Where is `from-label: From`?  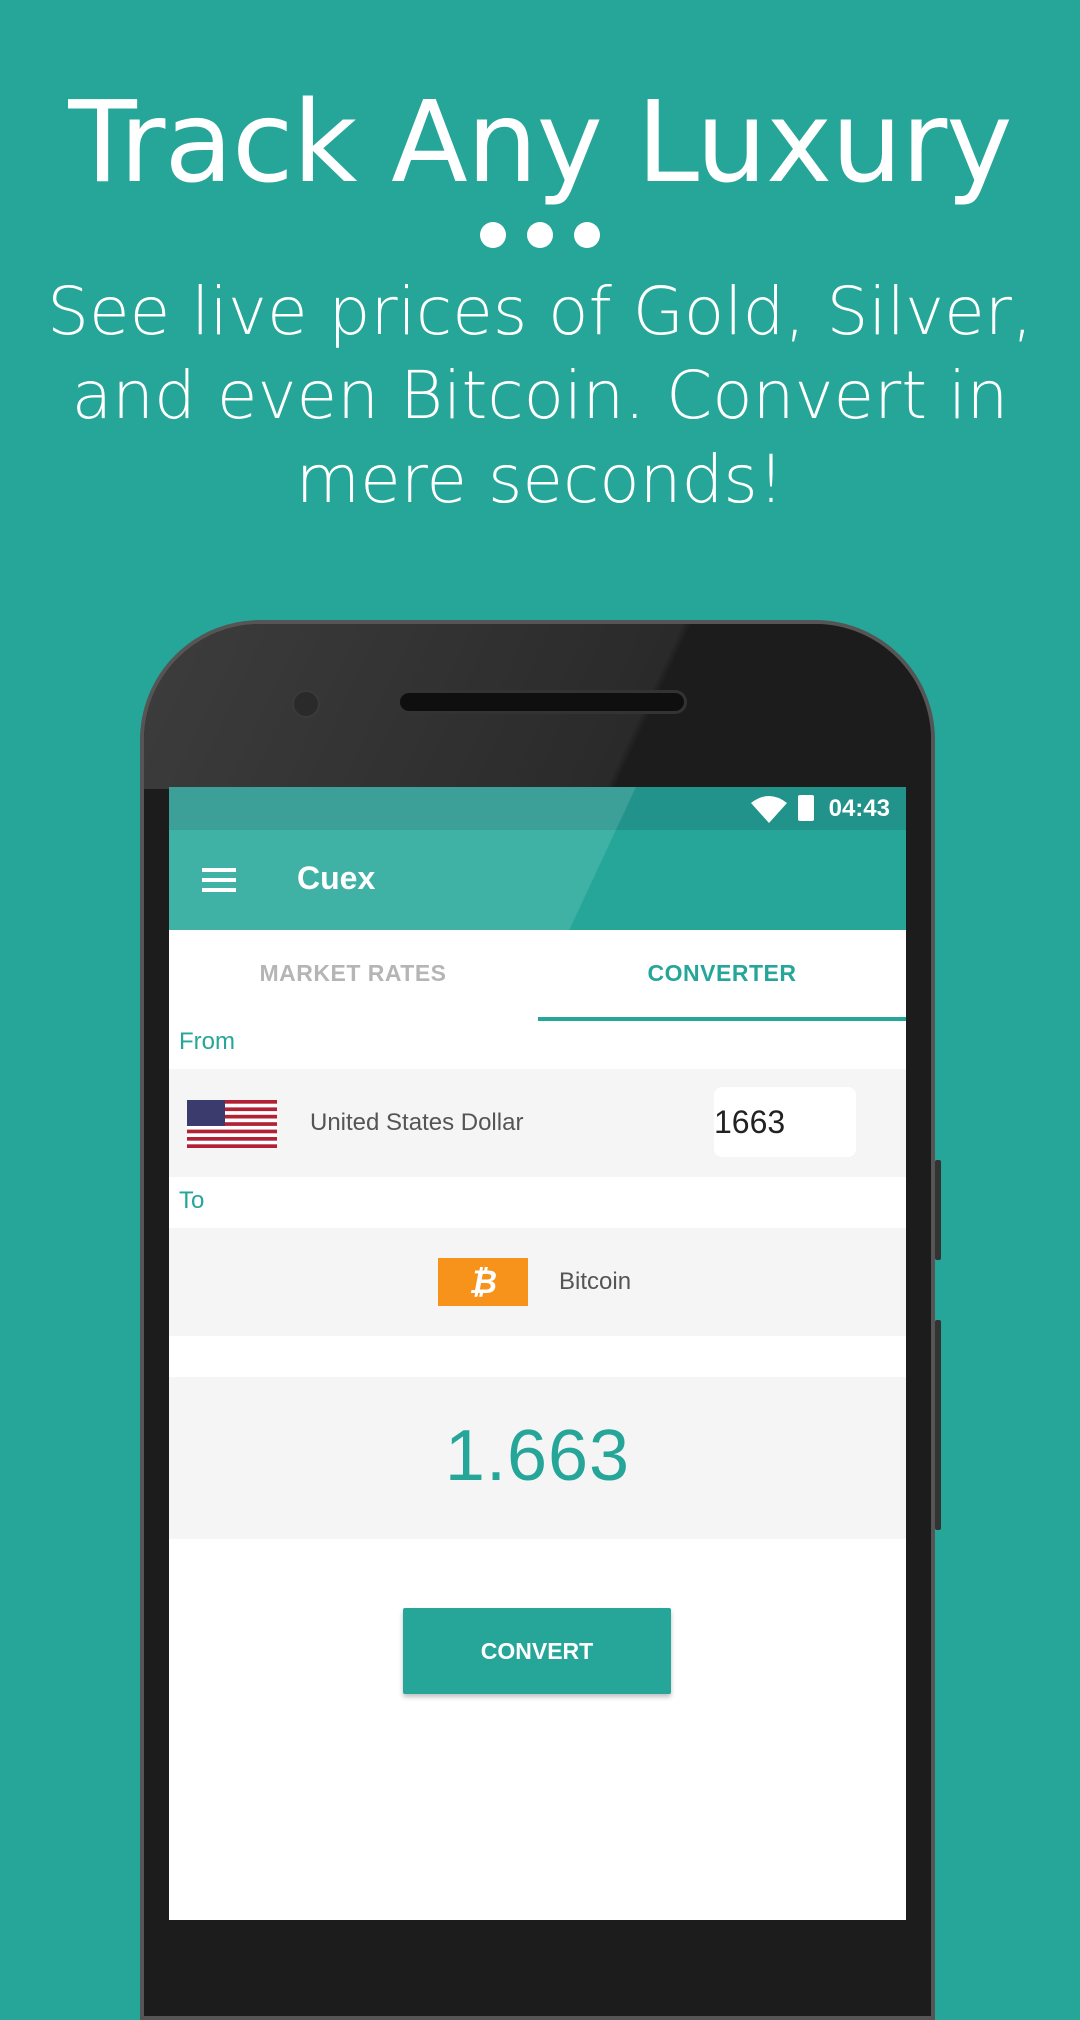
from-label: From is located at coordinates (207, 1041).